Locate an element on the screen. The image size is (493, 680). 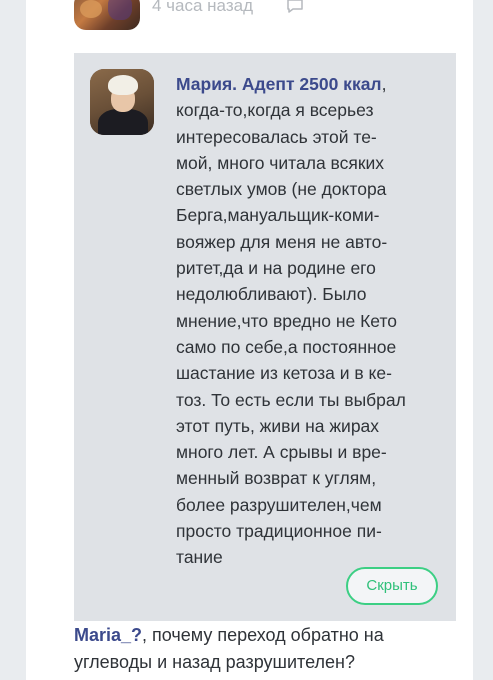
mention-link: Maria_? is located at coordinates (108, 635).